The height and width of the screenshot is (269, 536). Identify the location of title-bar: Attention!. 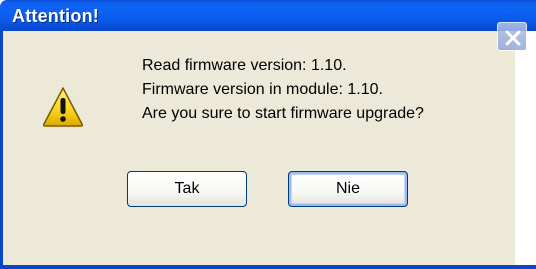
(268, 15).